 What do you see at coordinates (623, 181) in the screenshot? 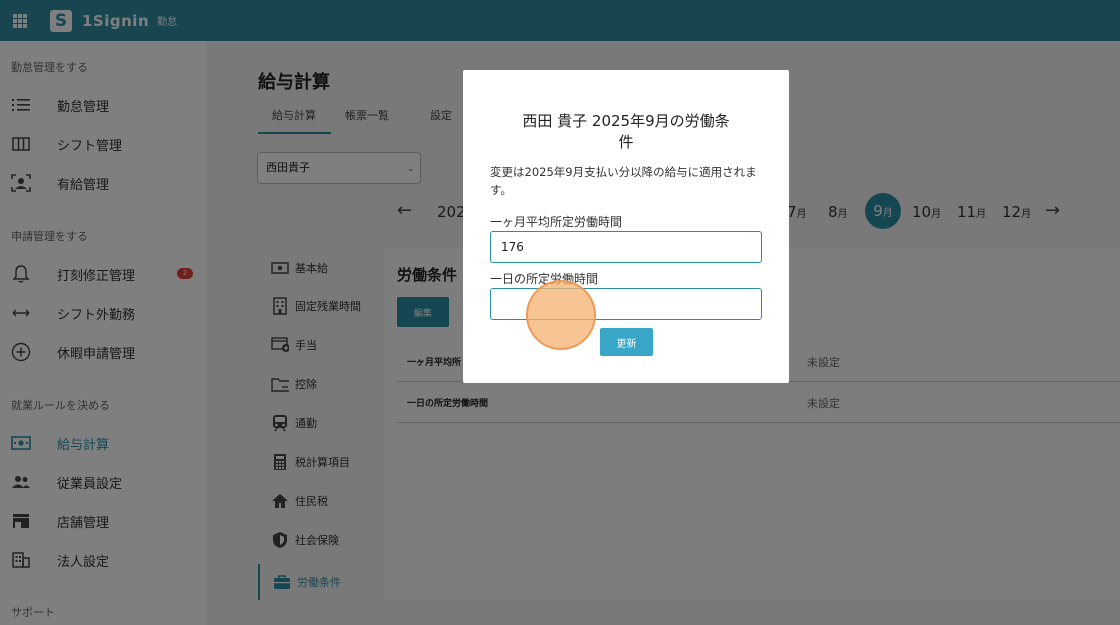
I see `dialog-note: 変更は2025年9月支払い分以降の給与に適用されます。` at bounding box center [623, 181].